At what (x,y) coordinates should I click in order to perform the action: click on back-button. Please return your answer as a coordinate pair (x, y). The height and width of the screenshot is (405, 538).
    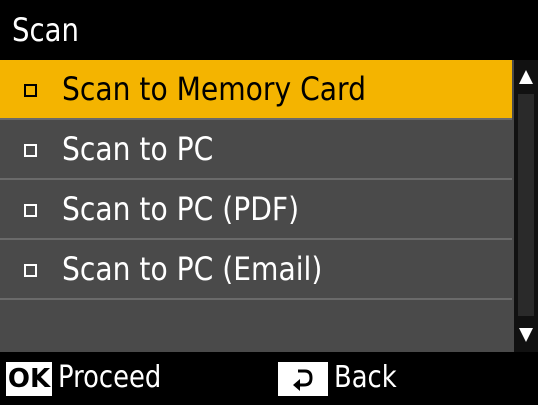
    Looking at the image, I should click on (303, 379).